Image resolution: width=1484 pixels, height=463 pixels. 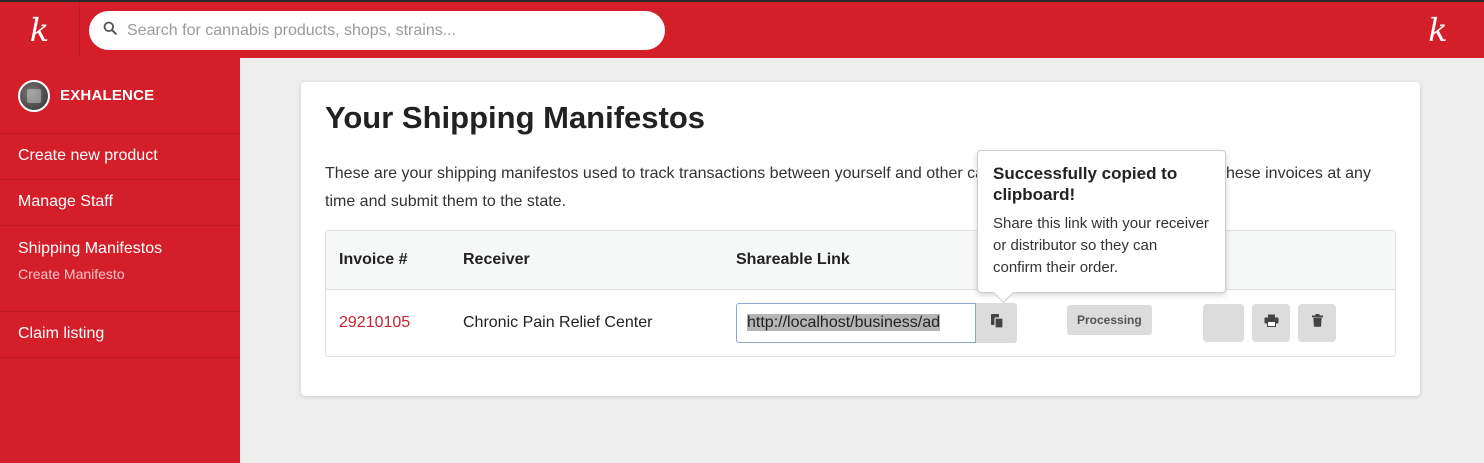 I want to click on invoice-link: 29210105, so click(x=374, y=323).